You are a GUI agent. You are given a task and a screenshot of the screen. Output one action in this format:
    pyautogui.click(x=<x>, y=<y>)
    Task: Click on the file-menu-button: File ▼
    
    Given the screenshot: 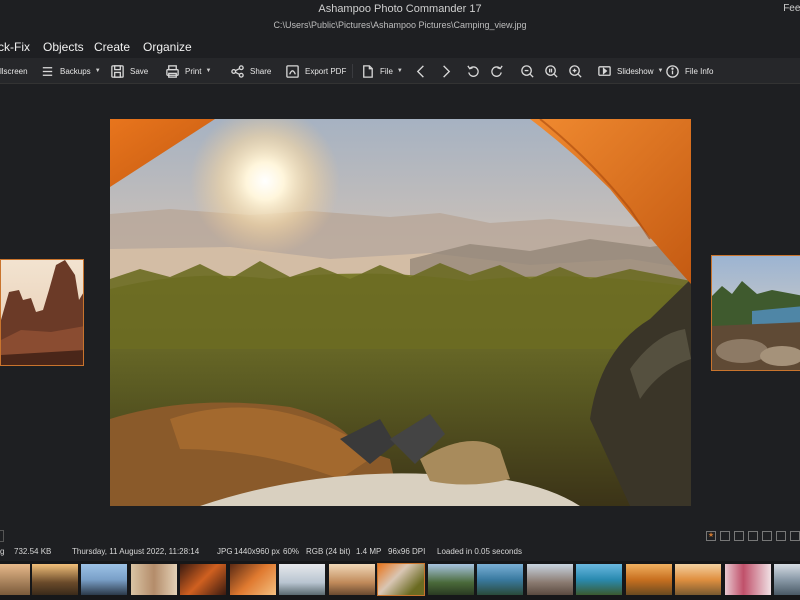 What is the action you would take?
    pyautogui.click(x=381, y=71)
    